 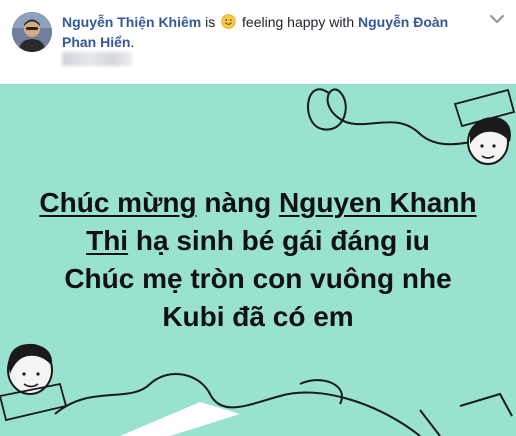 I want to click on message-line-3: Chúc mẹ tròn con vuông nhe, so click(x=258, y=278).